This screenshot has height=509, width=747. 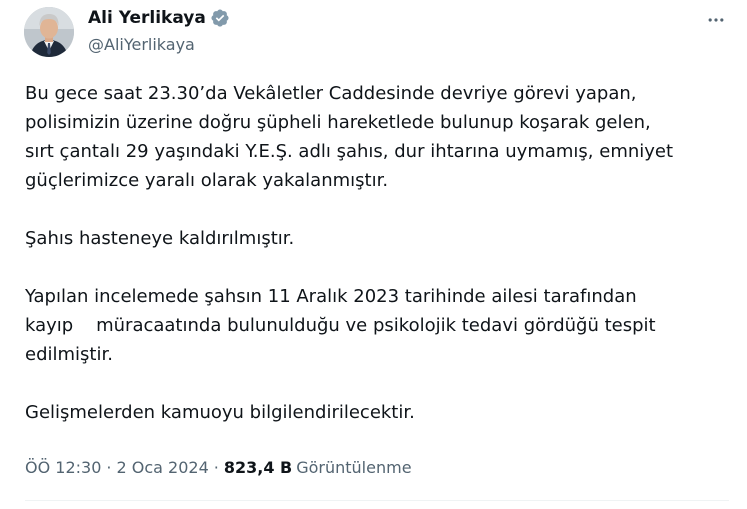 I want to click on avatar-photo, so click(x=49, y=32).